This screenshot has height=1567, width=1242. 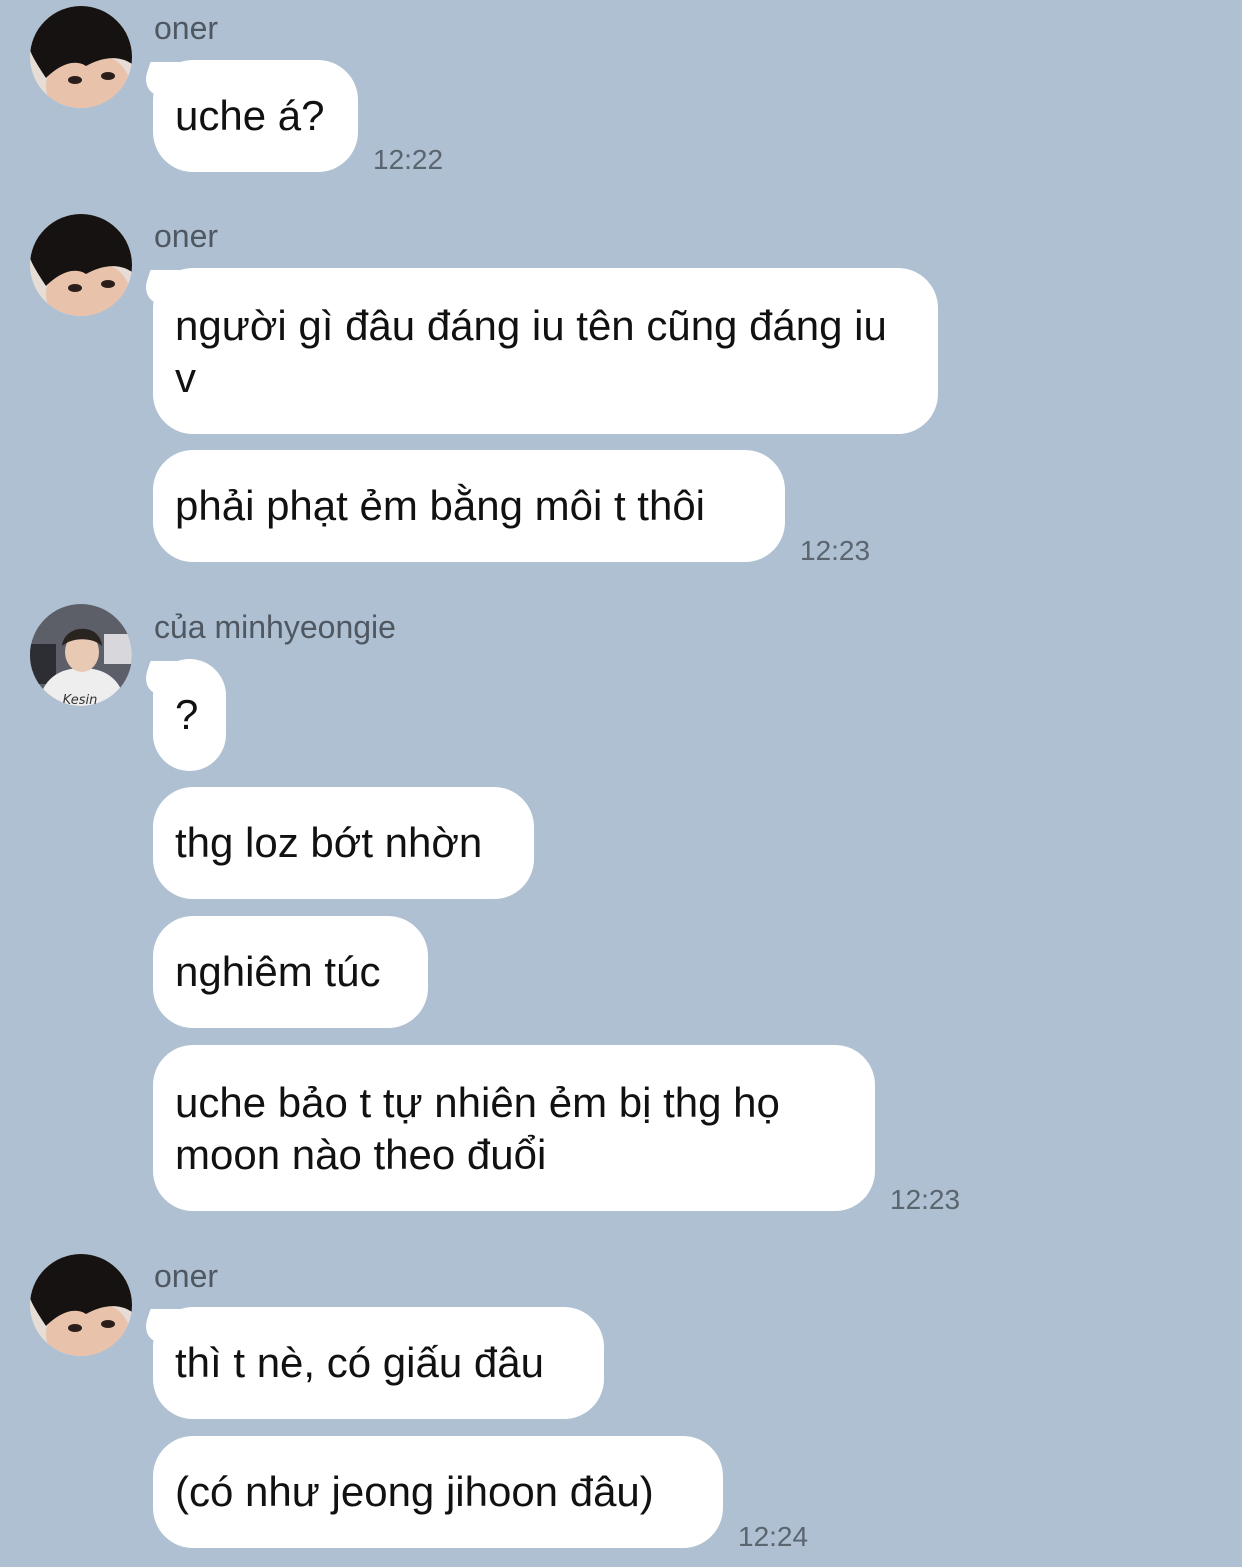 I want to click on message-bubble: người gì đâu đáng iu tên cũng đáng iu v, so click(x=545, y=351).